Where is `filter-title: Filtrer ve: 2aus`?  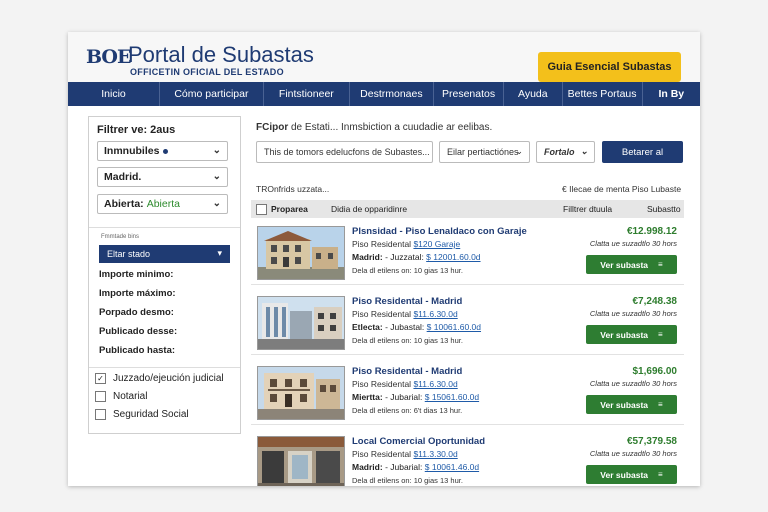 filter-title: Filtrer ve: 2aus is located at coordinates (136, 130).